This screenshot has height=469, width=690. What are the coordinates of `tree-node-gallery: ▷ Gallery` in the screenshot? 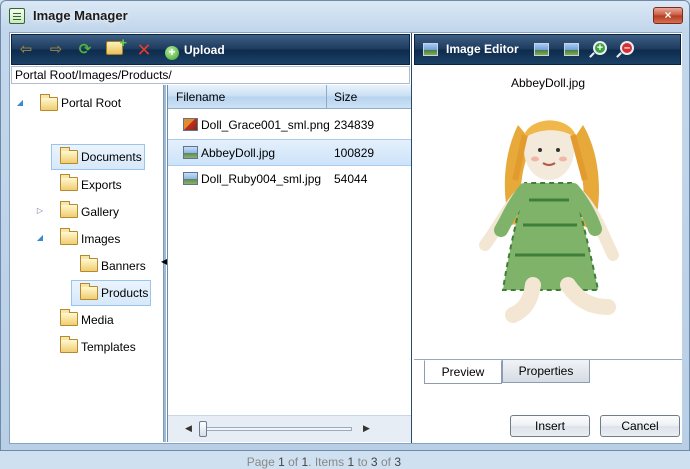 It's located at (81, 212).